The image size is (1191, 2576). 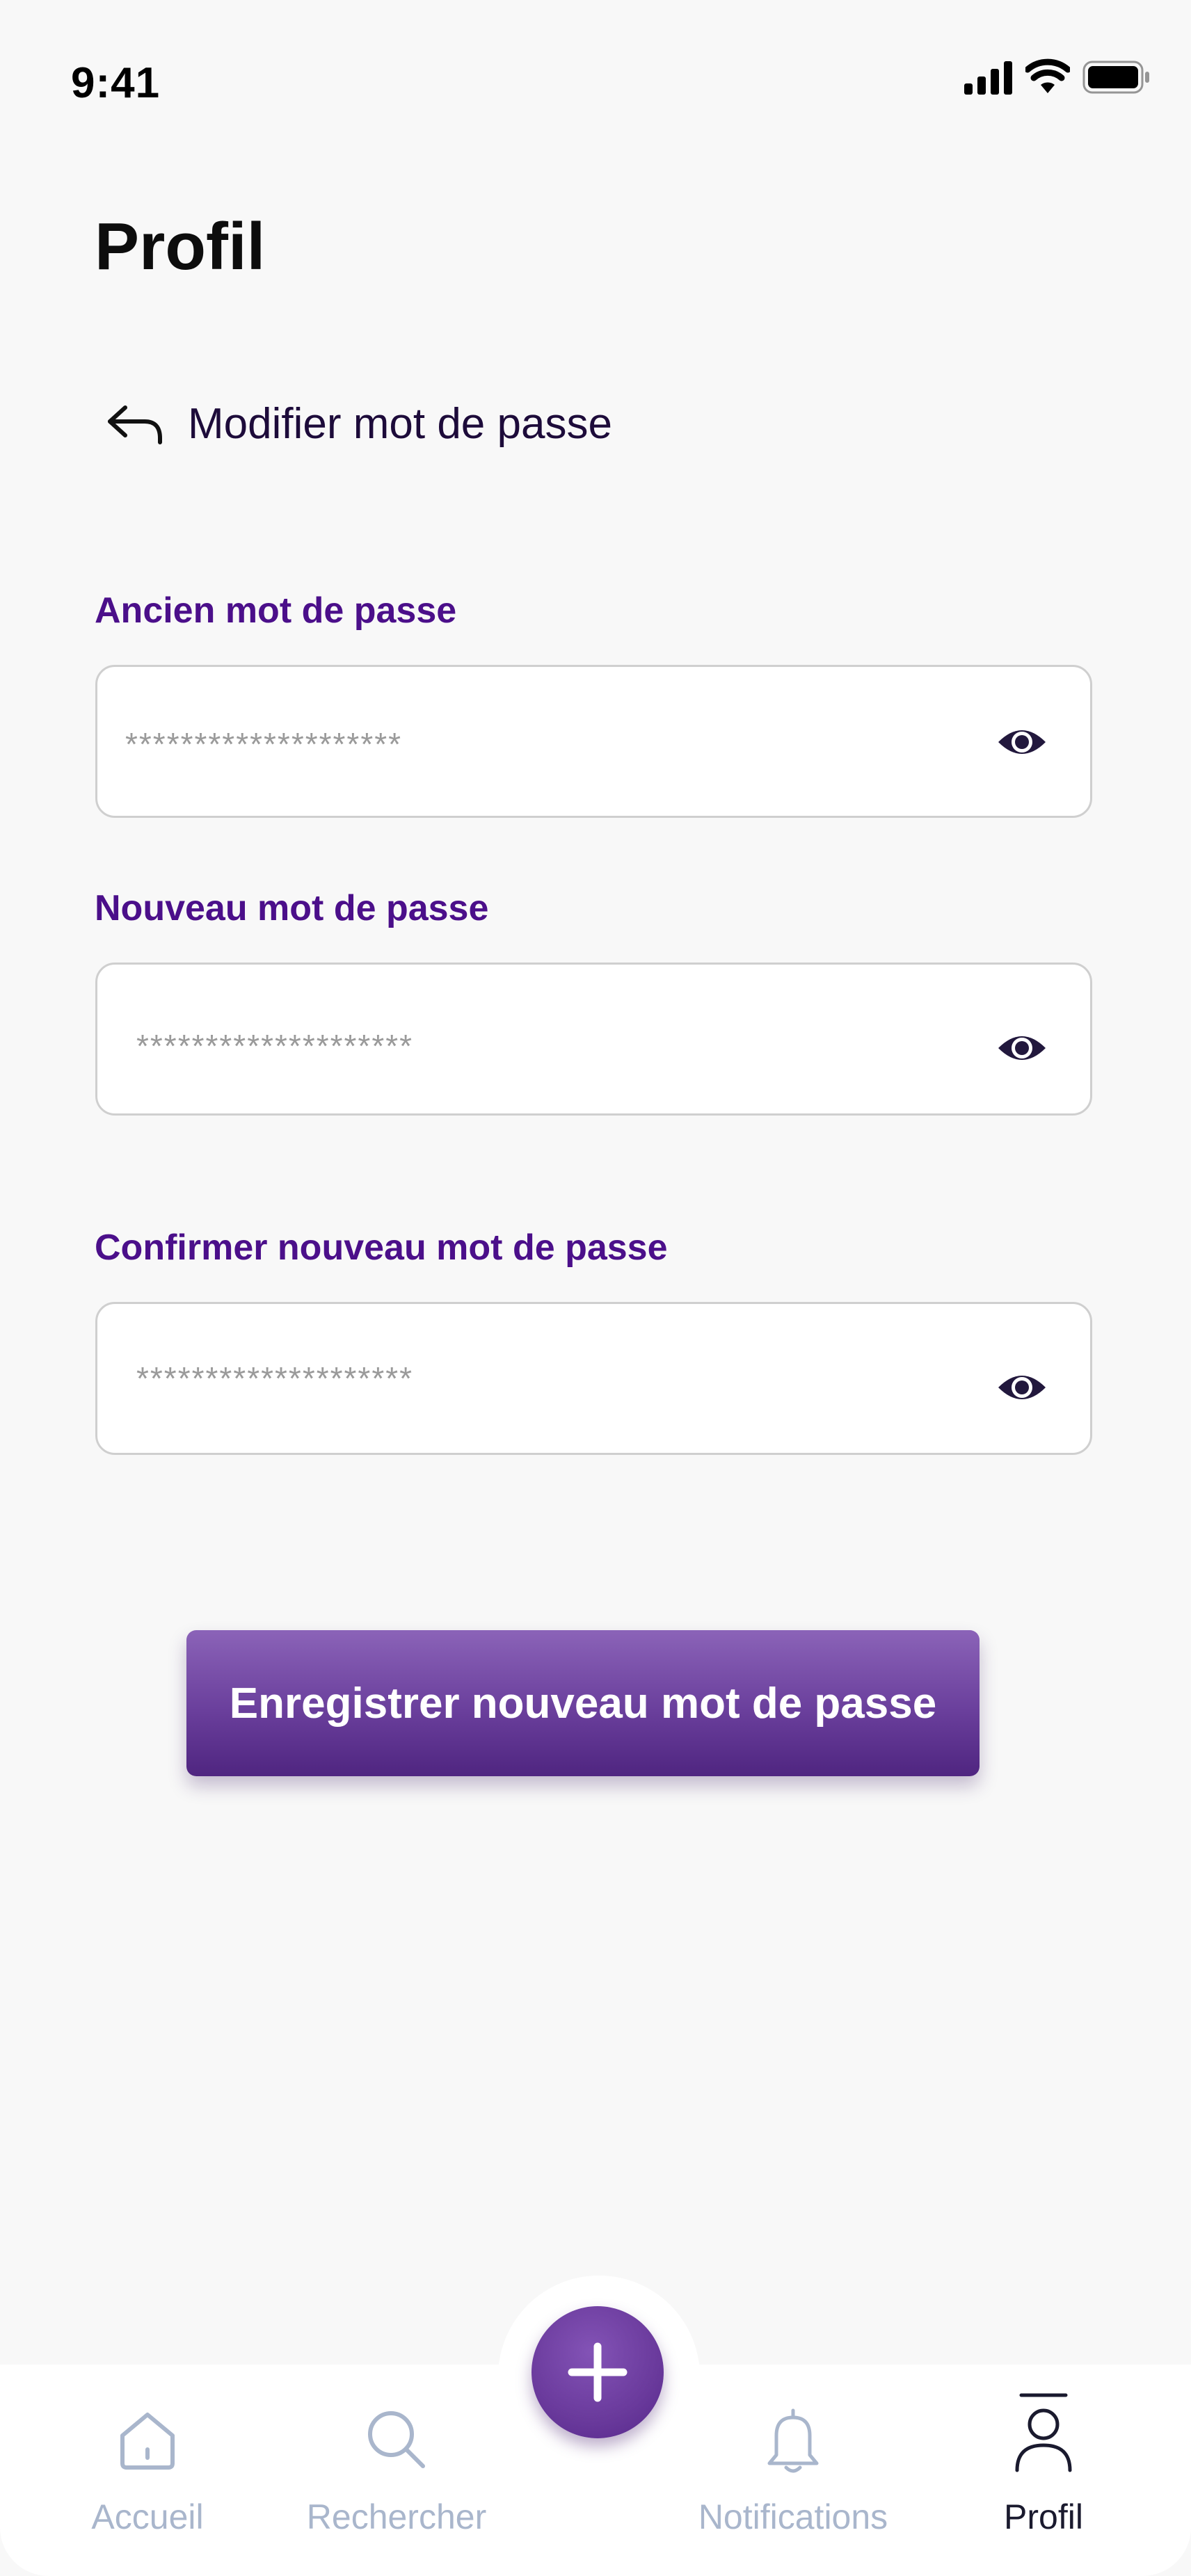 What do you see at coordinates (554, 1046) in the screenshot?
I see `new-password-input` at bounding box center [554, 1046].